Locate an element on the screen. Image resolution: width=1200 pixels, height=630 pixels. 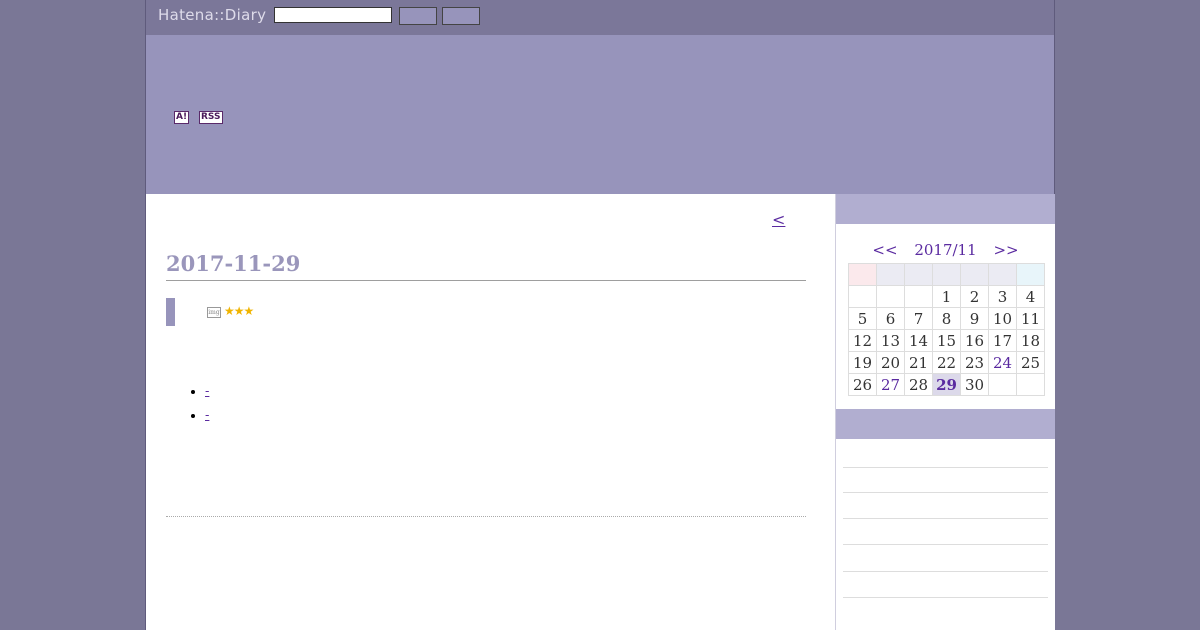
calendar-day: 8 is located at coordinates (946, 318).